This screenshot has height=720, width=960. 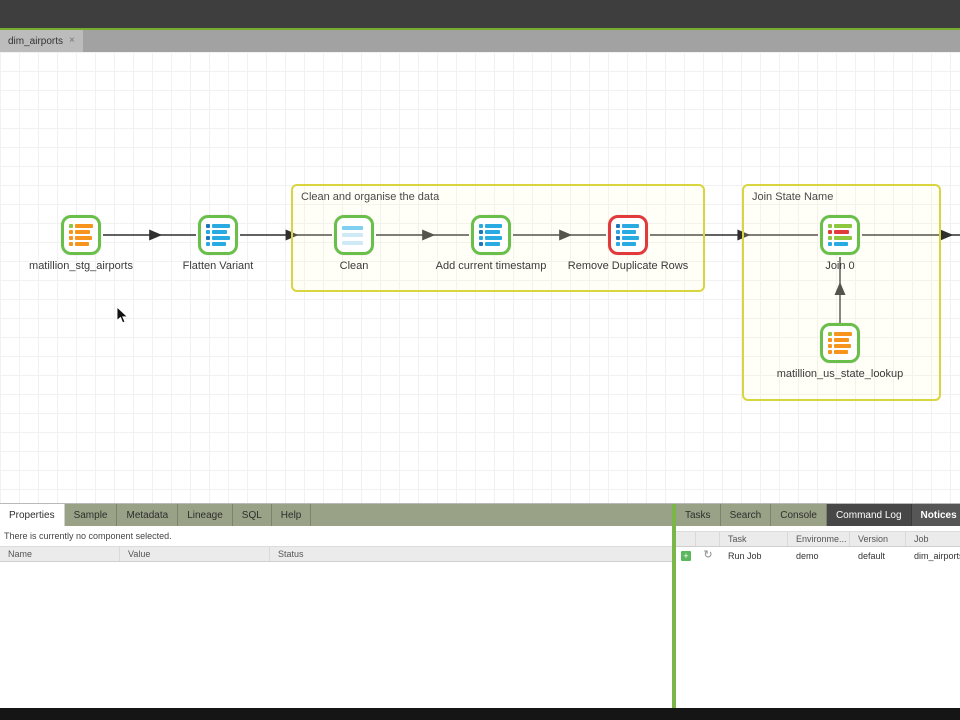 I want to click on node-label-join_0: Join 0, so click(x=840, y=266).